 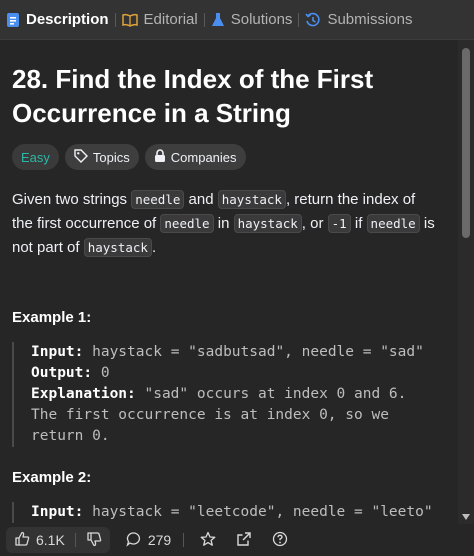 I want to click on description-text: if, so click(x=358, y=223).